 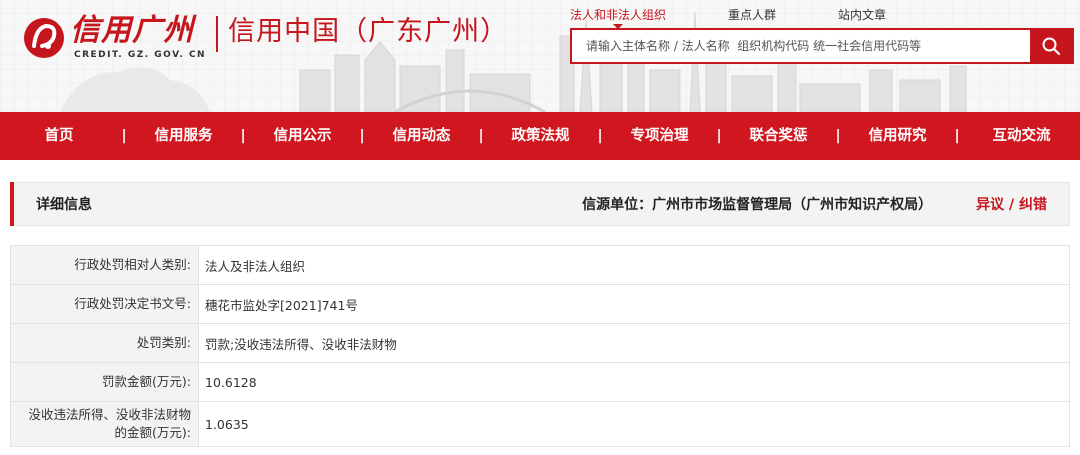 What do you see at coordinates (634, 343) in the screenshot?
I see `row-value: 罚款;没收违法所得、没收非法财物` at bounding box center [634, 343].